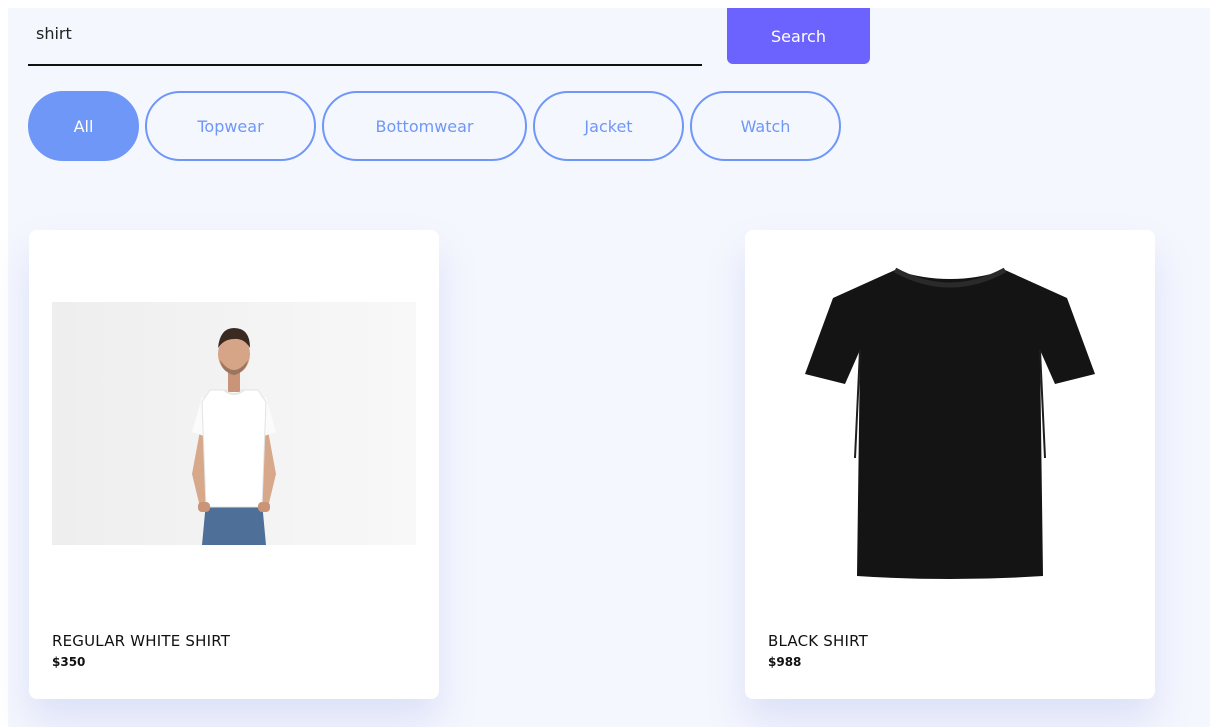 This screenshot has width=1210, height=727. I want to click on search-input, so click(356, 33).